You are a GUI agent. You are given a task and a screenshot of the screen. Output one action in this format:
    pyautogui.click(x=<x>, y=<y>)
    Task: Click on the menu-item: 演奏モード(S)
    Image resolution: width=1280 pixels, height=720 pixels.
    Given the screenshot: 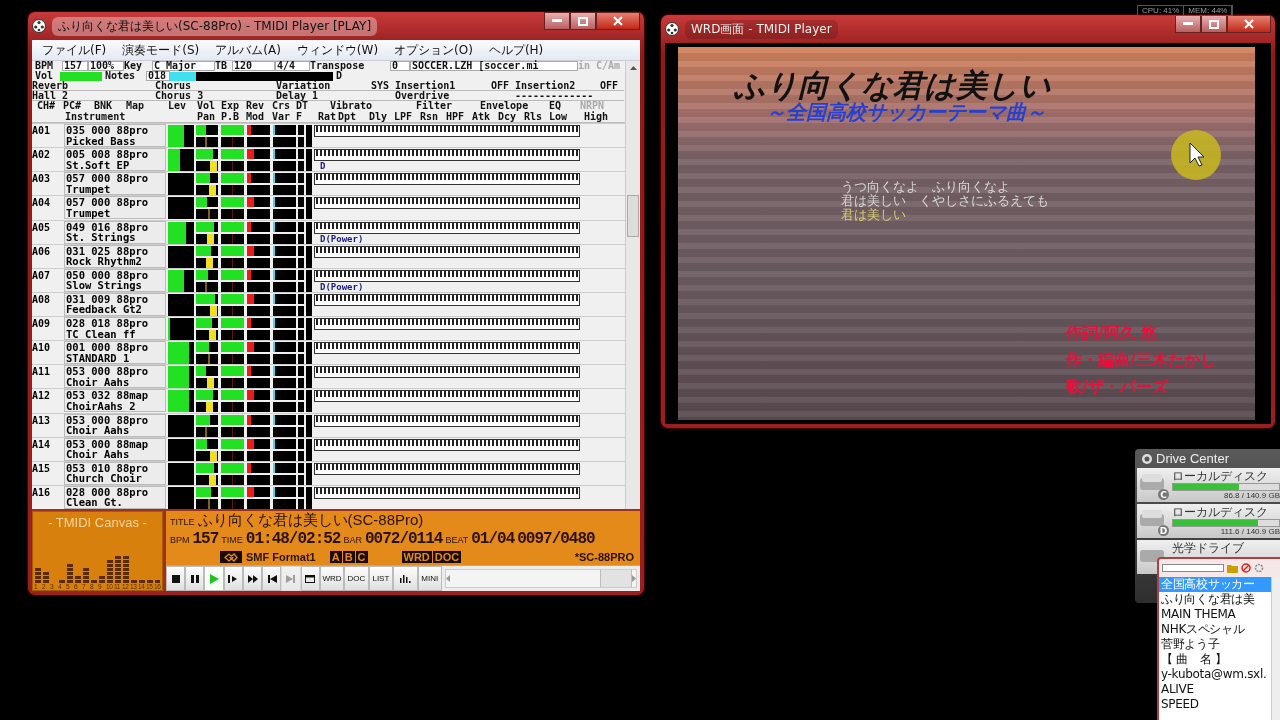 What is the action you would take?
    pyautogui.click(x=161, y=50)
    